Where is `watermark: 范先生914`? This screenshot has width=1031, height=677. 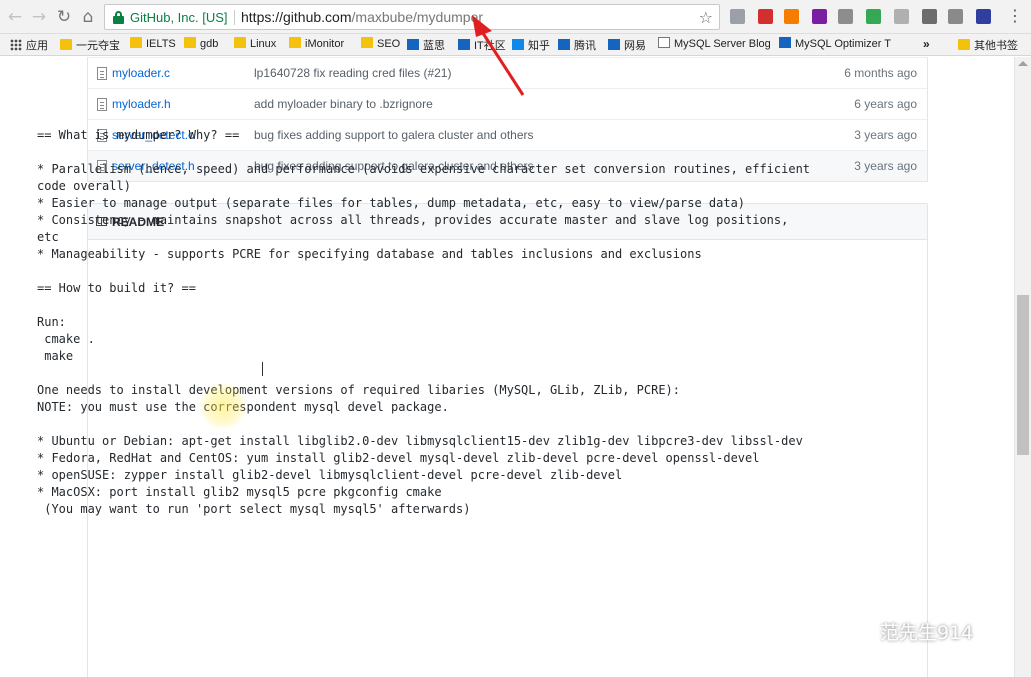 watermark: 范先生914 is located at coordinates (923, 631).